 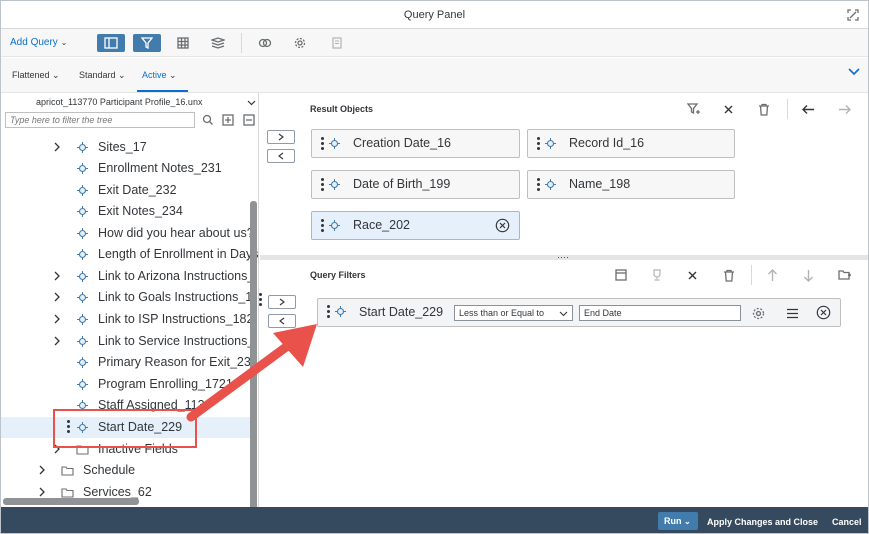 What do you see at coordinates (102, 75) in the screenshot?
I see `standard-dropdown: Standard ⌄` at bounding box center [102, 75].